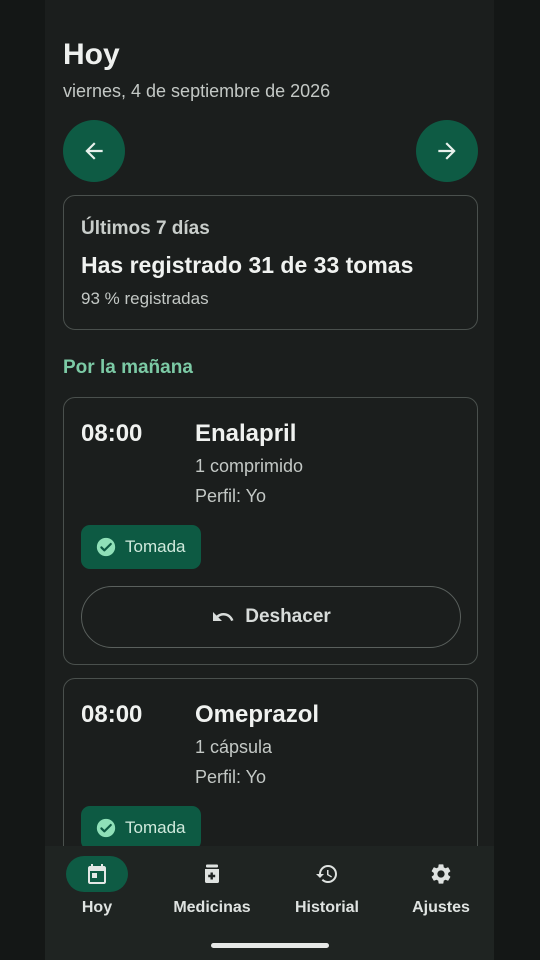  I want to click on medicine-icon, so click(212, 873).